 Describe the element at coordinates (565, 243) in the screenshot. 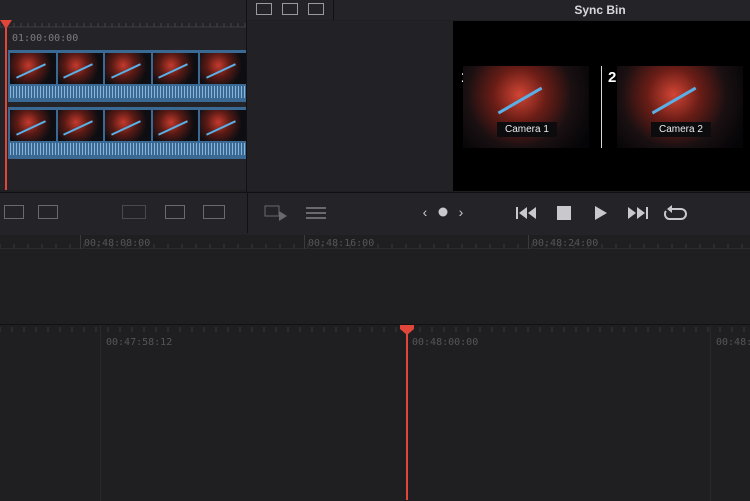

I see `ruler-timecode: 00:48:24:00` at that location.